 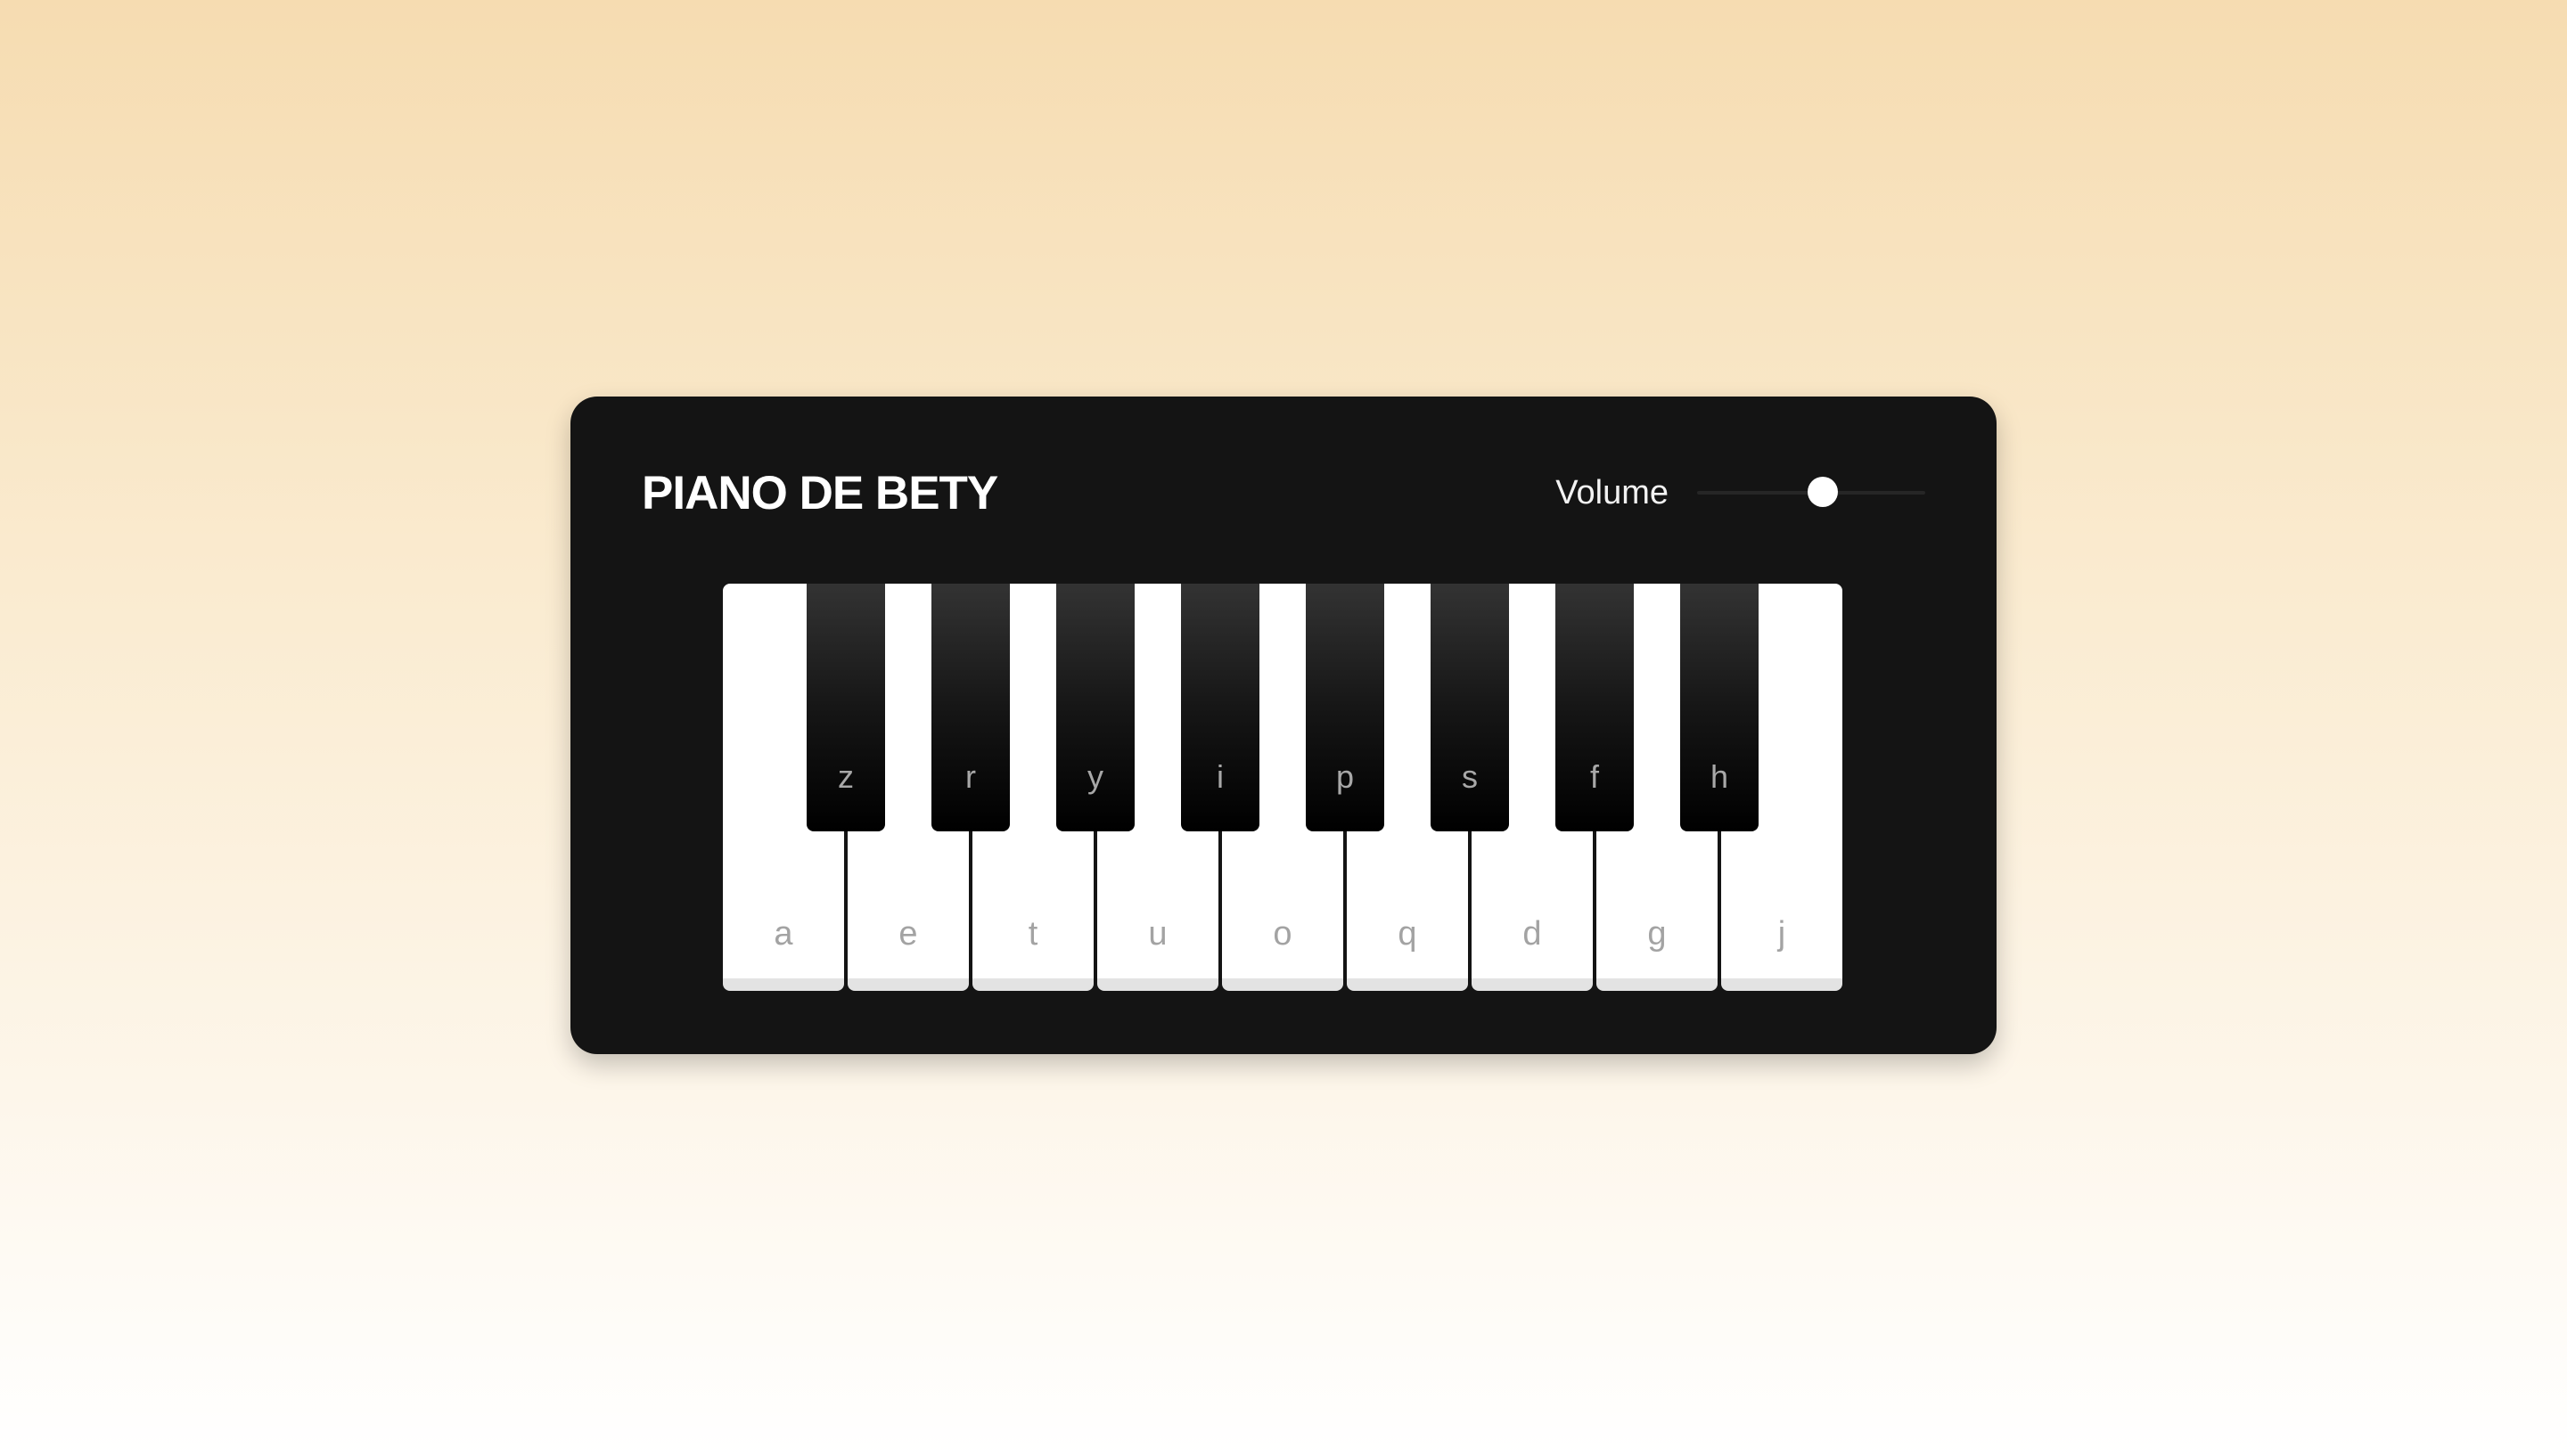 What do you see at coordinates (1095, 707) in the screenshot?
I see `black-key: y` at bounding box center [1095, 707].